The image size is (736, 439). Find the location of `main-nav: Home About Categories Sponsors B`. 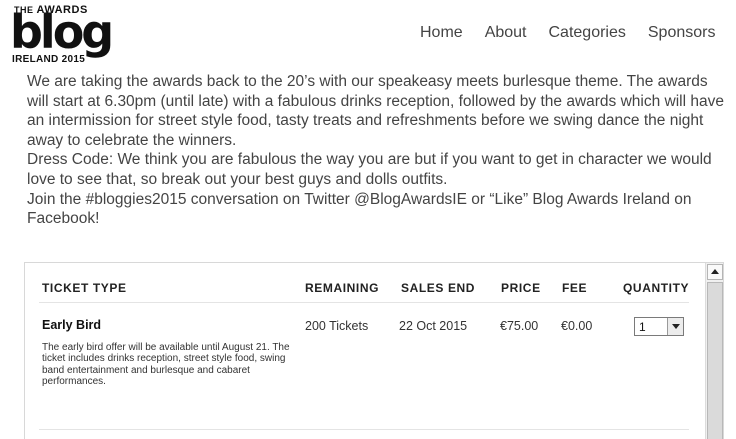

main-nav: Home About Categories Sponsors B is located at coordinates (578, 33).